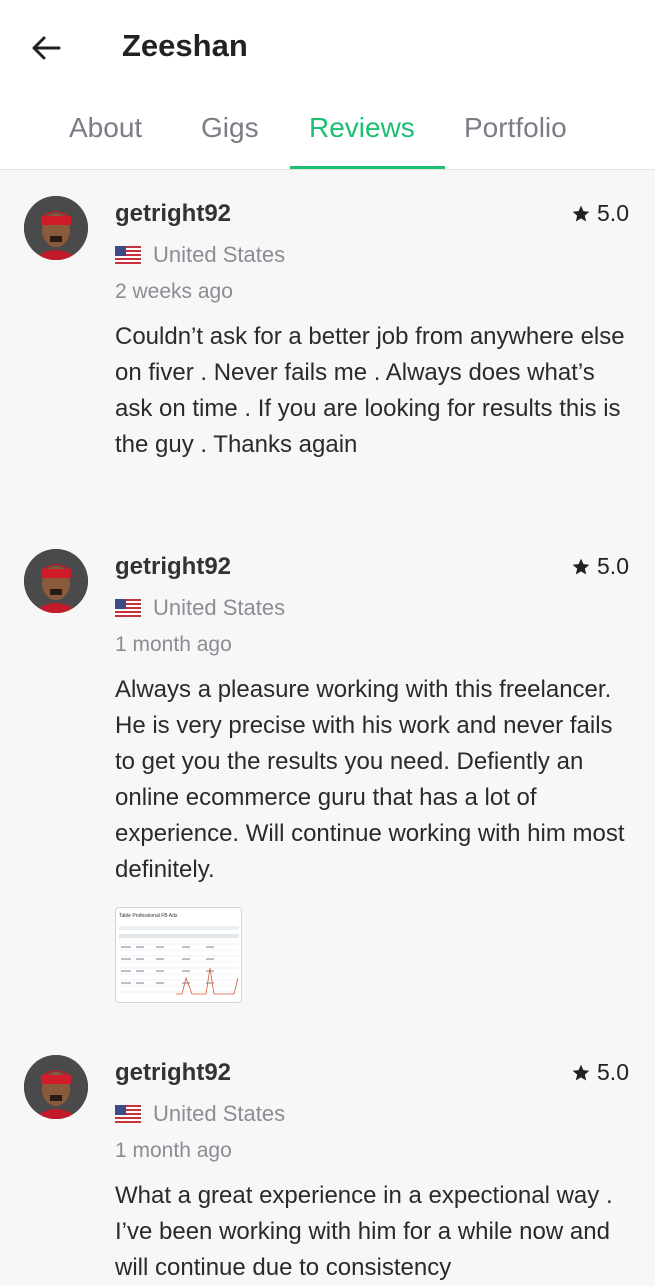  I want to click on profile-tabs: About Gigs Reviews Portfolio, so click(327, 135).